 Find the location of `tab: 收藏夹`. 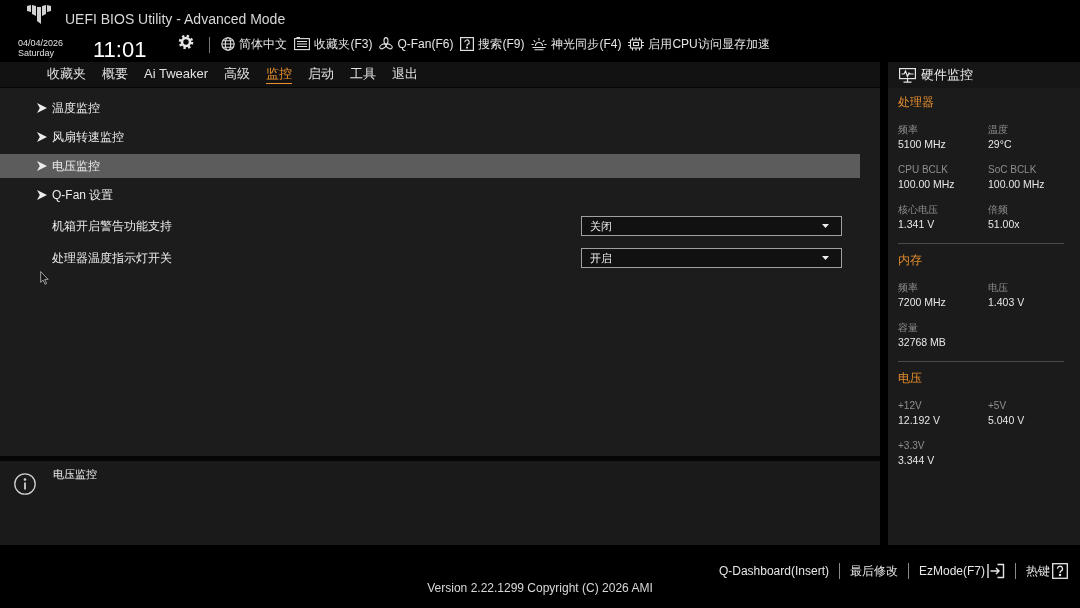

tab: 收藏夹 is located at coordinates (66, 74).